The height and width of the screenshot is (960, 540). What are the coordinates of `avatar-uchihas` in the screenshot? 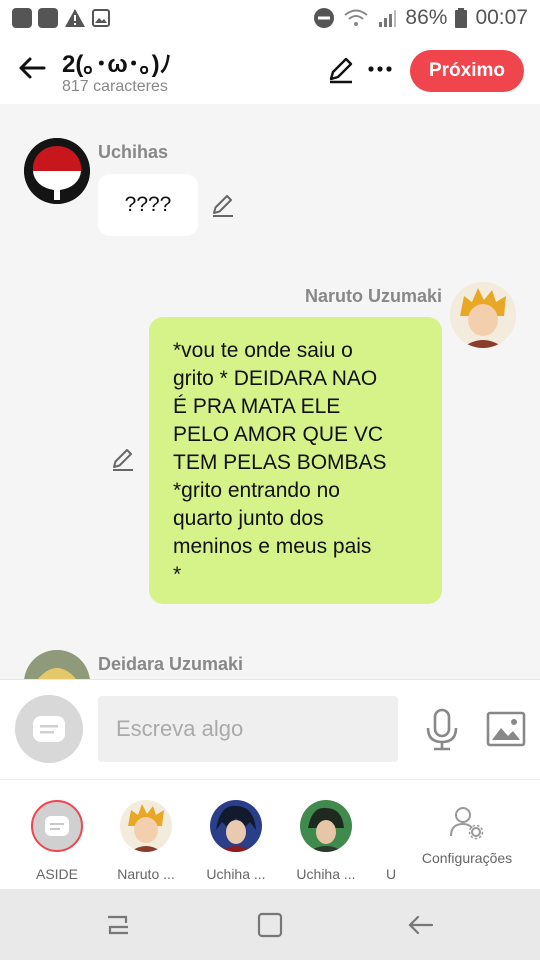 It's located at (57, 171).